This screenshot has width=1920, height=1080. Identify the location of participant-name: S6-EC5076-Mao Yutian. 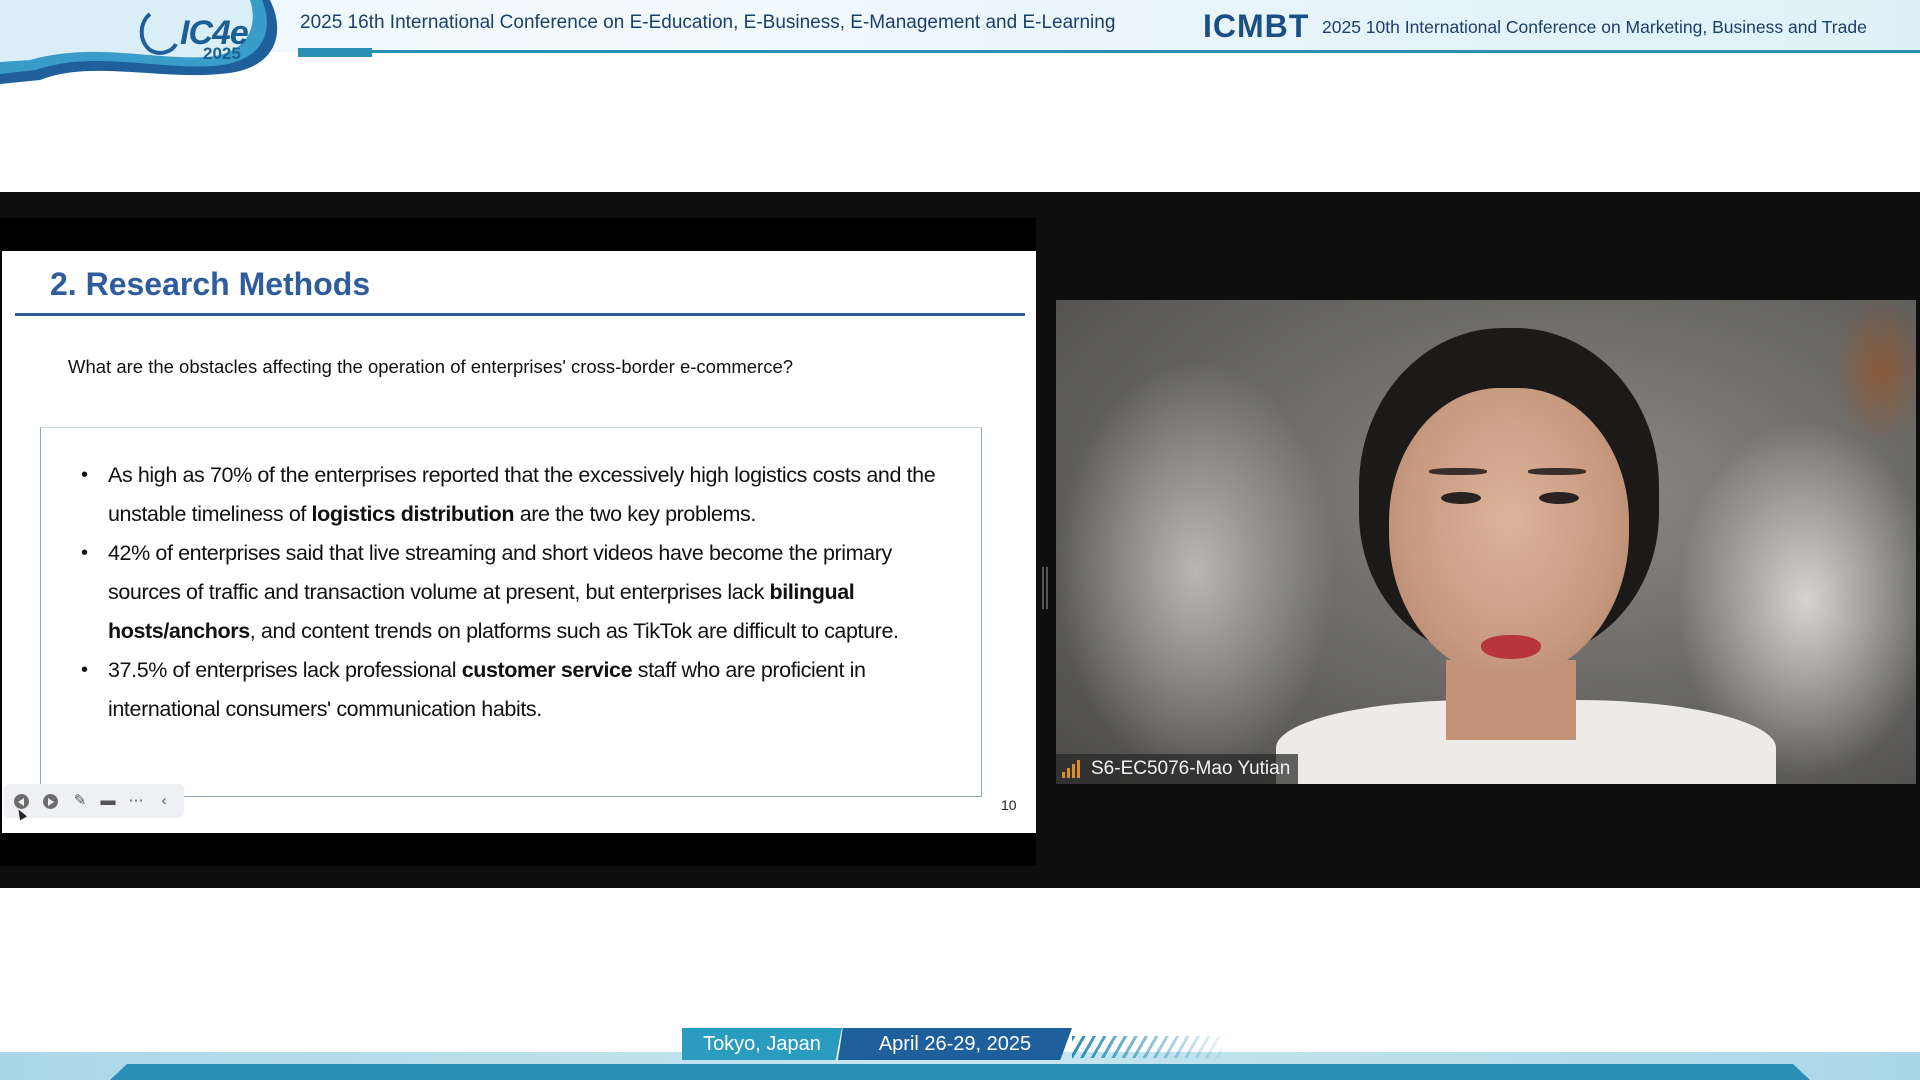
(1191, 768).